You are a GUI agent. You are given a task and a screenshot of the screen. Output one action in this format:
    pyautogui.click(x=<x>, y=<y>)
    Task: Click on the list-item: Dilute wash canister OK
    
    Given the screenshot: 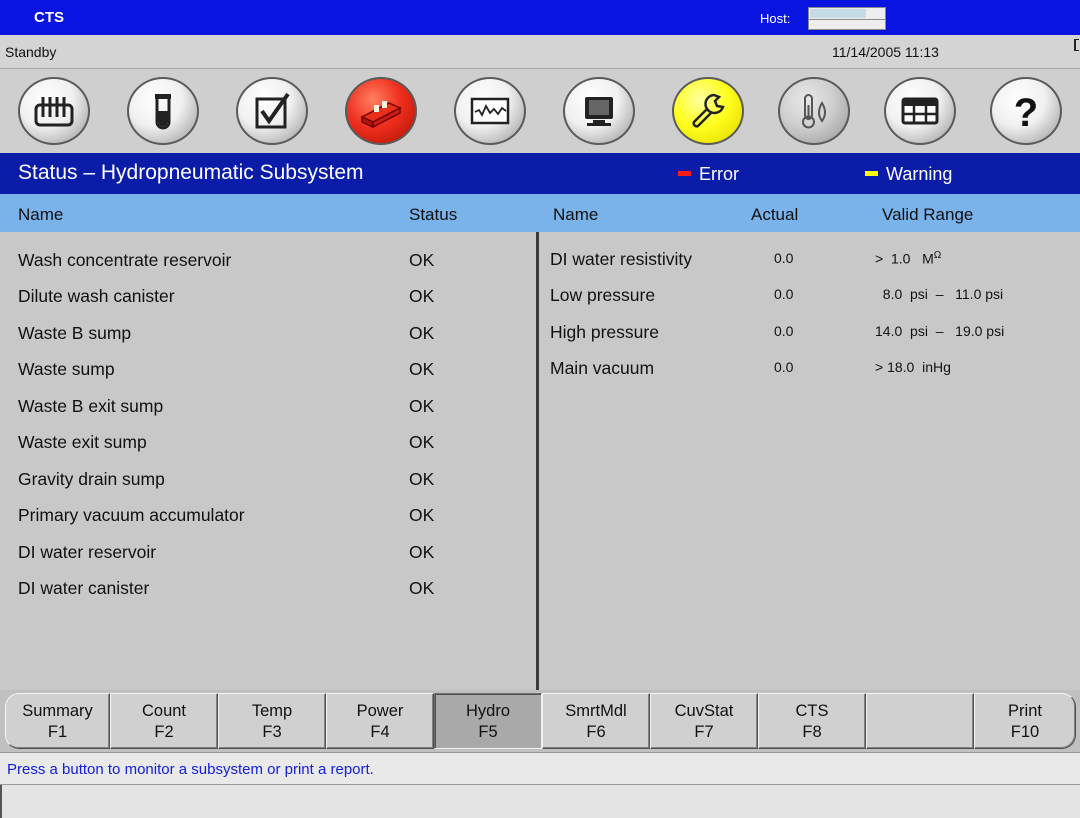 What is the action you would take?
    pyautogui.click(x=268, y=297)
    